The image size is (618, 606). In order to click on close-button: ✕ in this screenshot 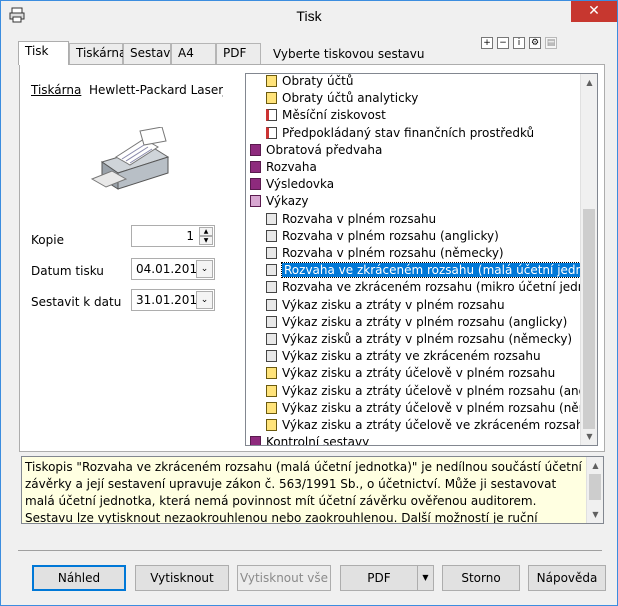, I will do `click(594, 11)`.